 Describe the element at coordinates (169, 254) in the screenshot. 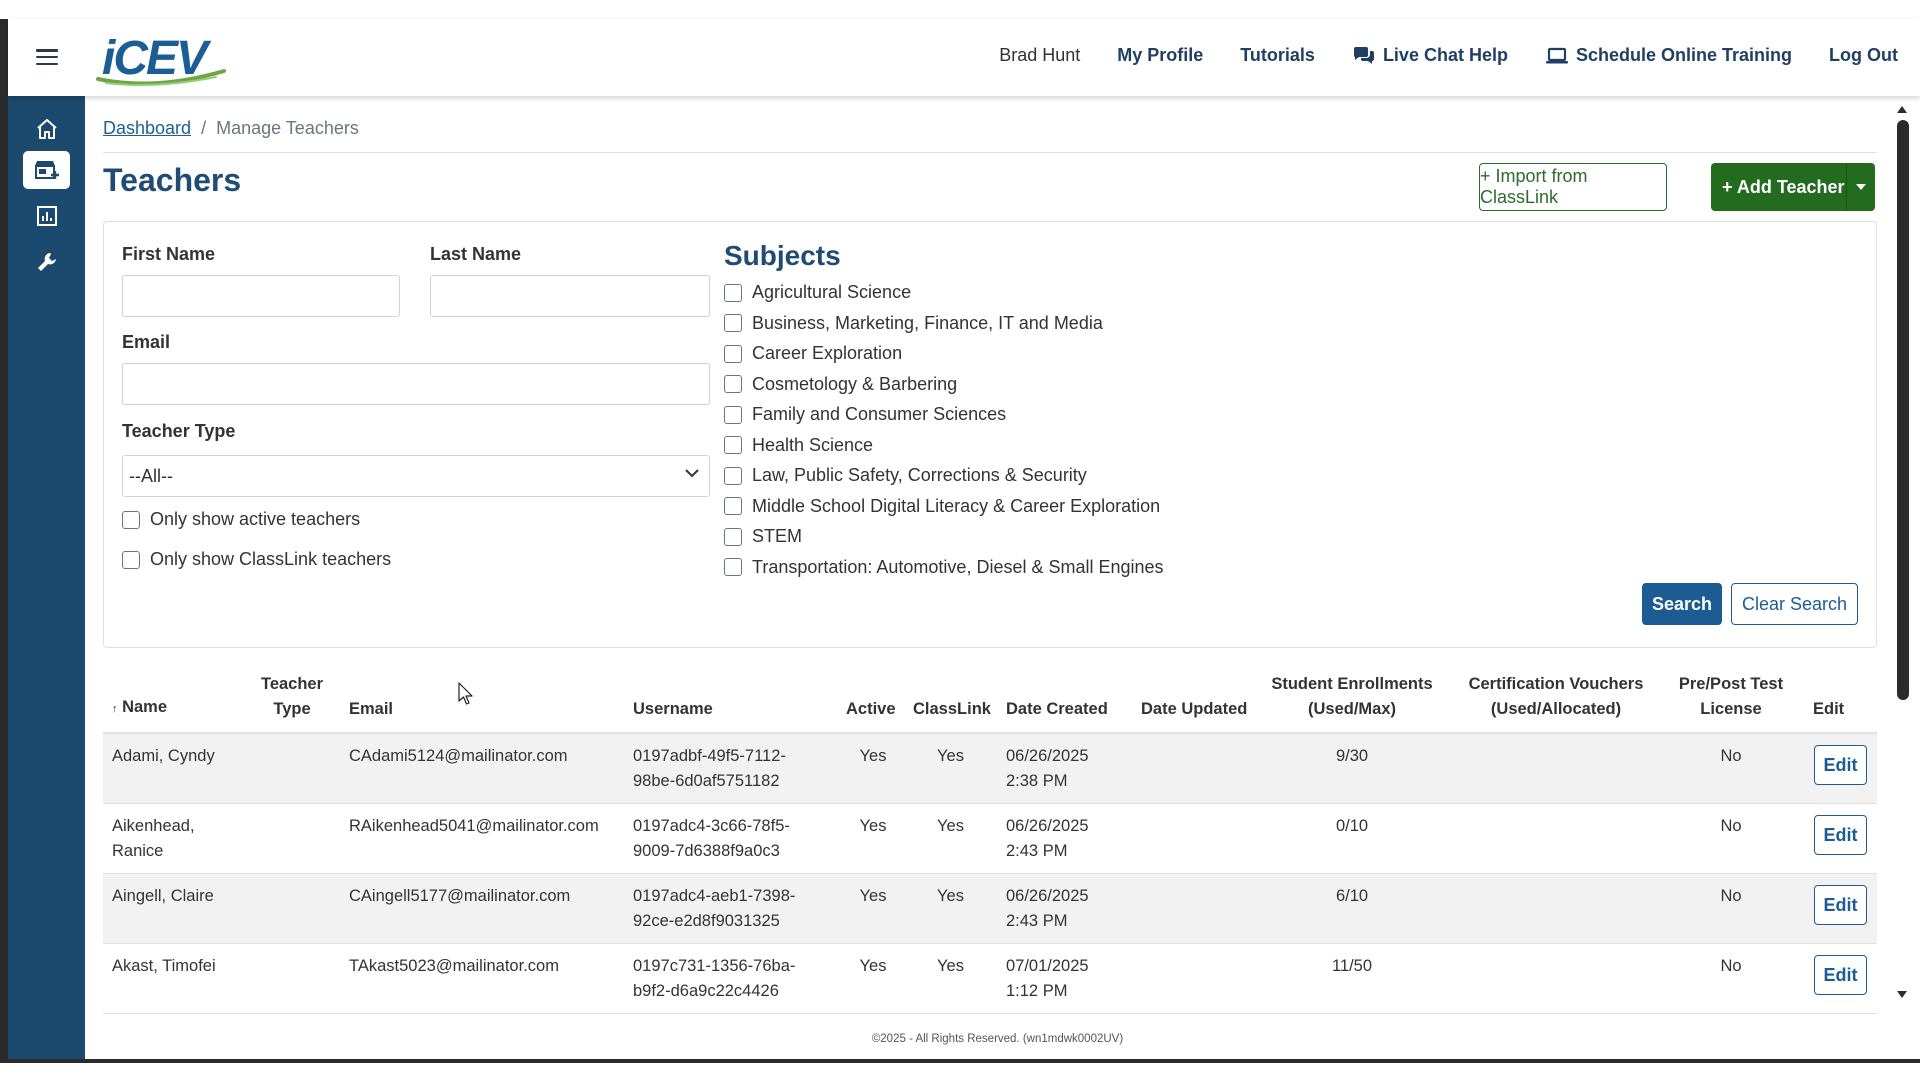

I see `first-name-label: First Name` at that location.